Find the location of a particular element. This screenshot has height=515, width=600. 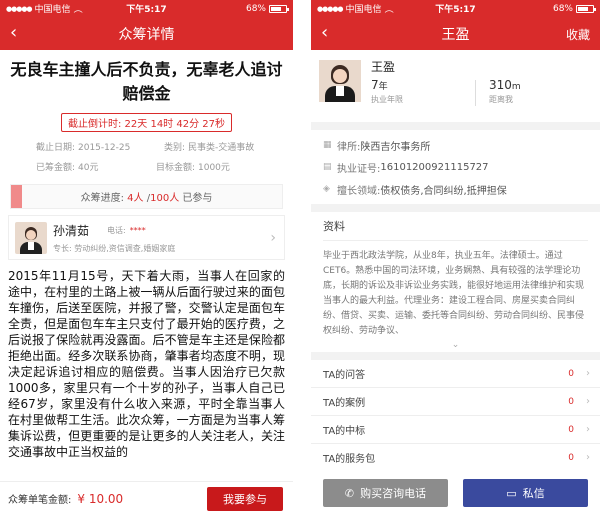

target-value: 1000元 is located at coordinates (214, 168).